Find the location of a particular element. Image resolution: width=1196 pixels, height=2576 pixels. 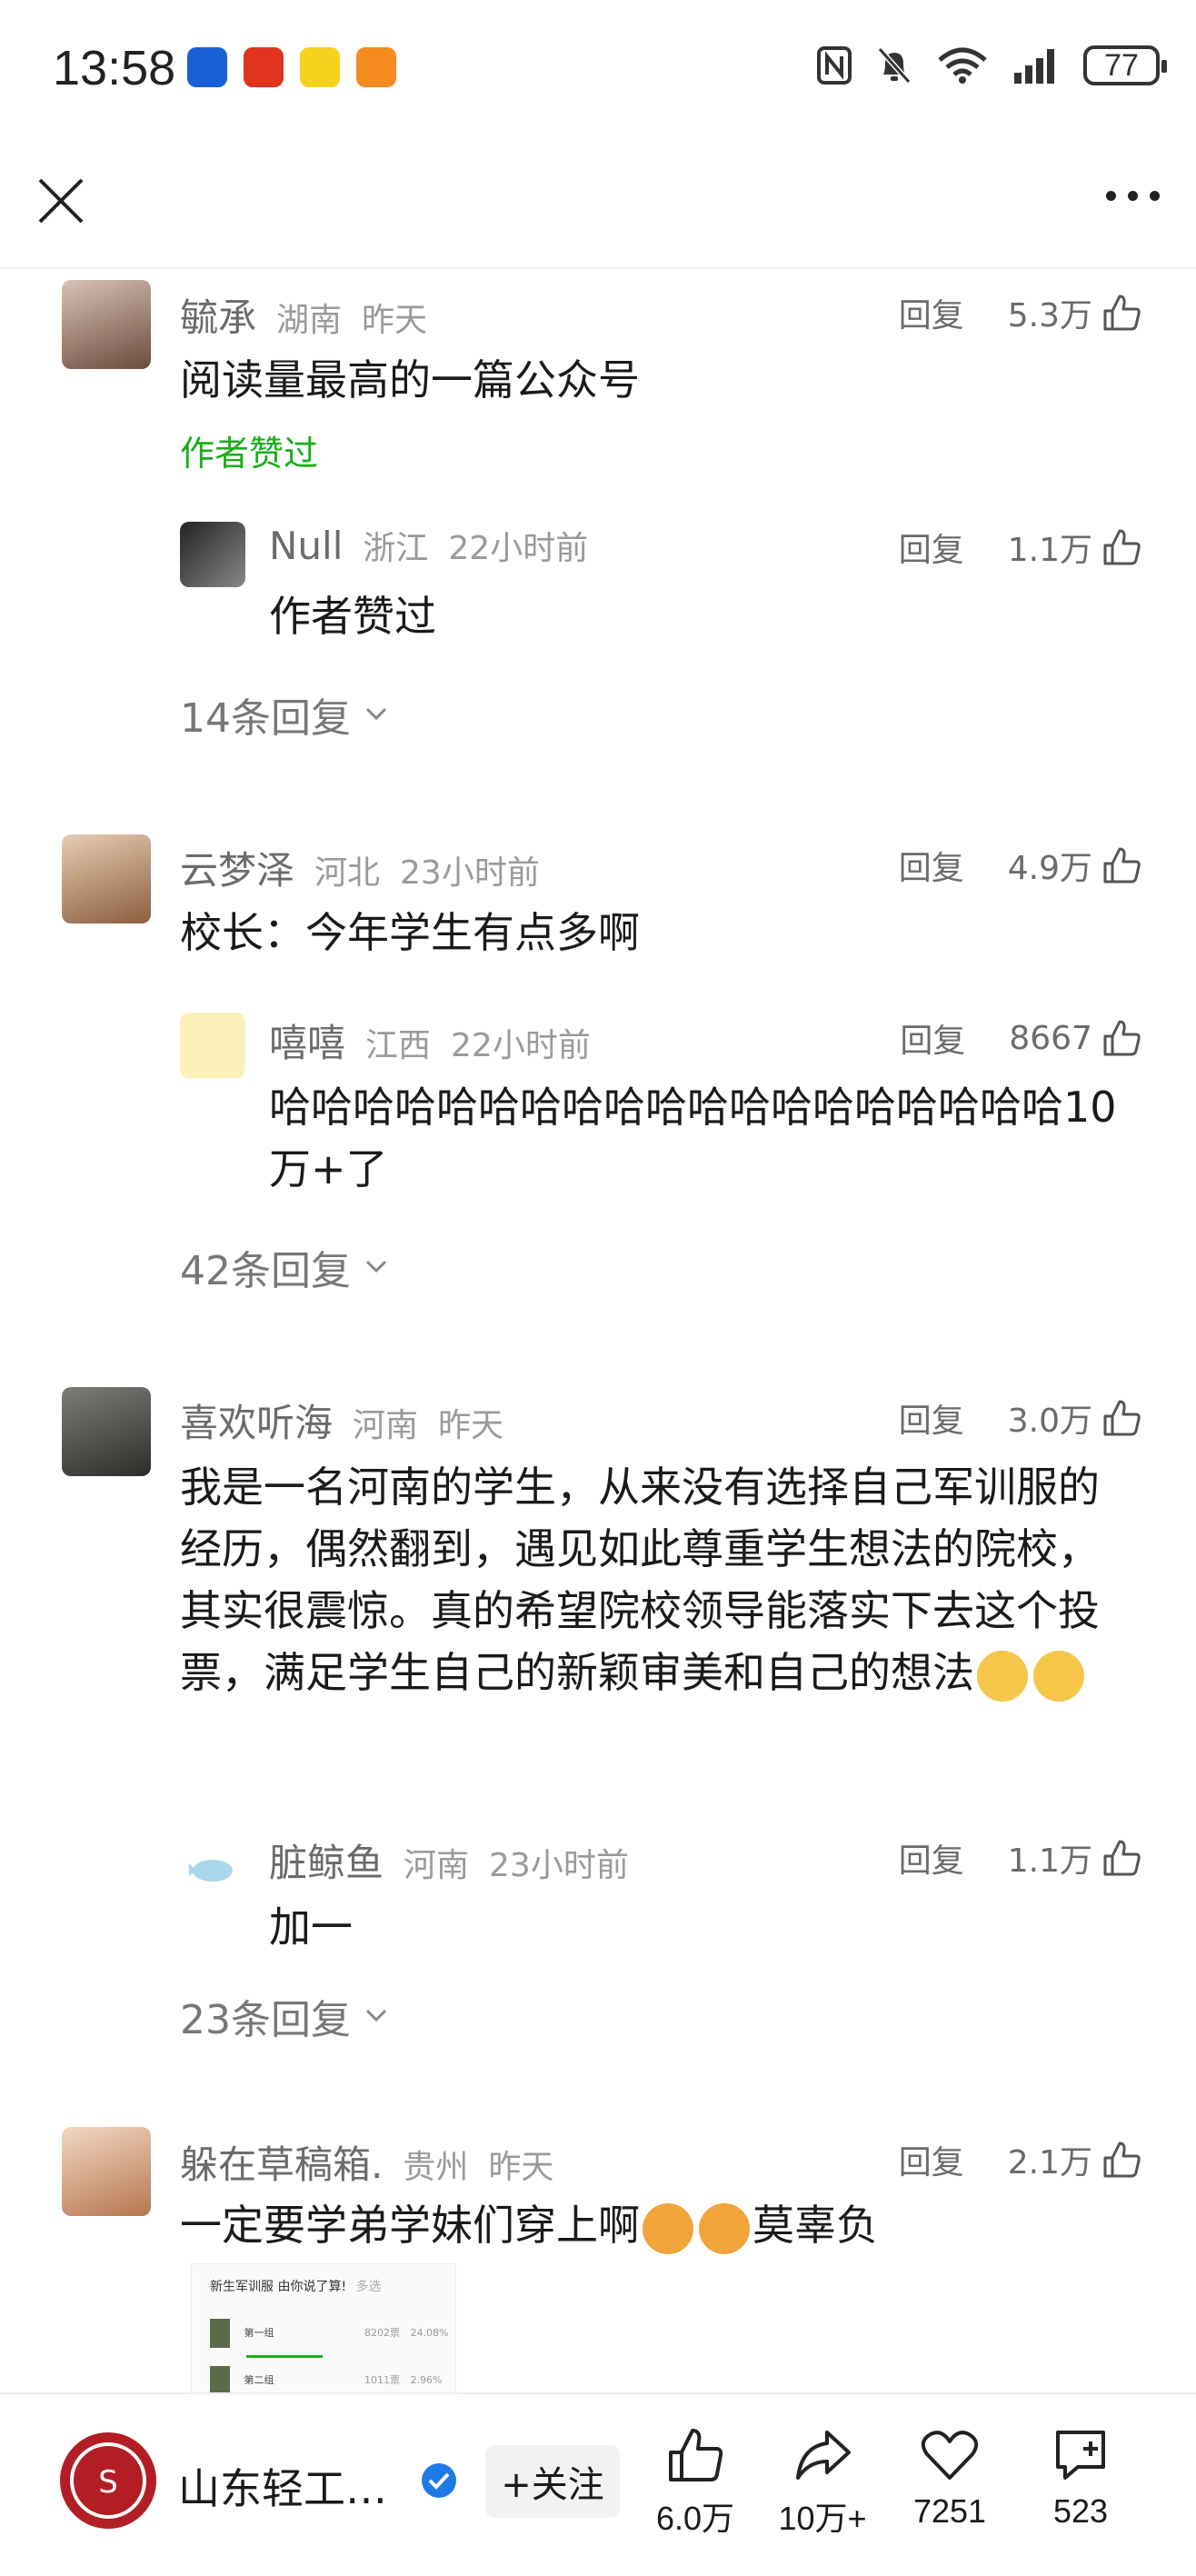

like-count: 4.9万 is located at coordinates (1049, 868).